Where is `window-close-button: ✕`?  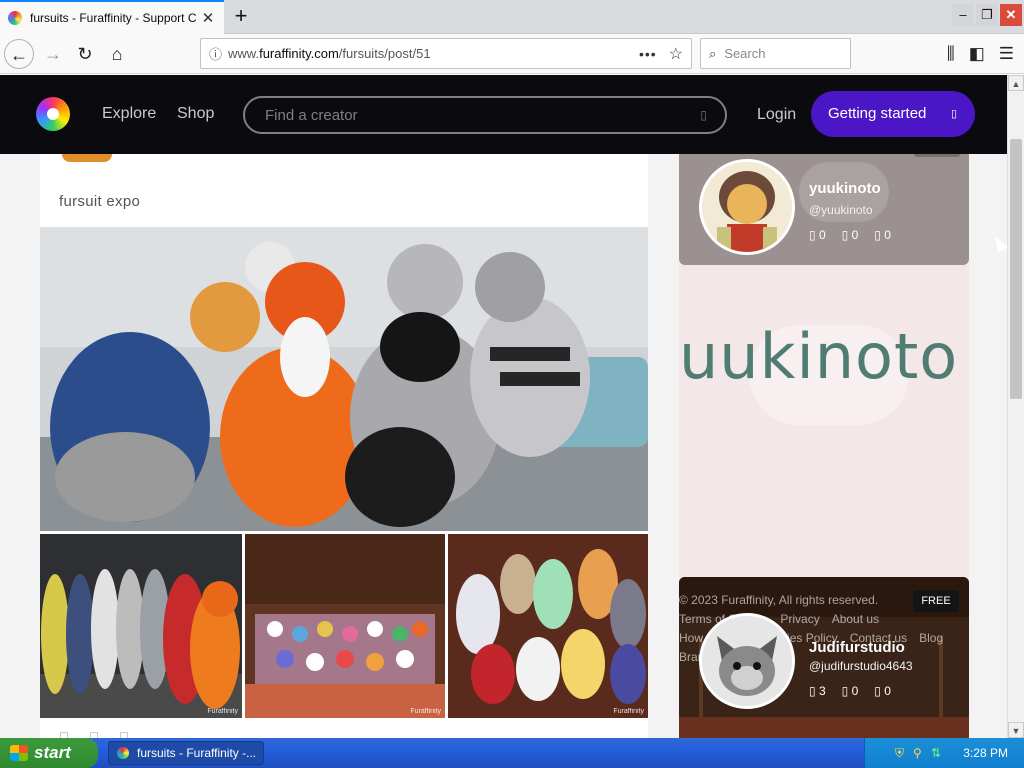 window-close-button: ✕ is located at coordinates (1011, 15).